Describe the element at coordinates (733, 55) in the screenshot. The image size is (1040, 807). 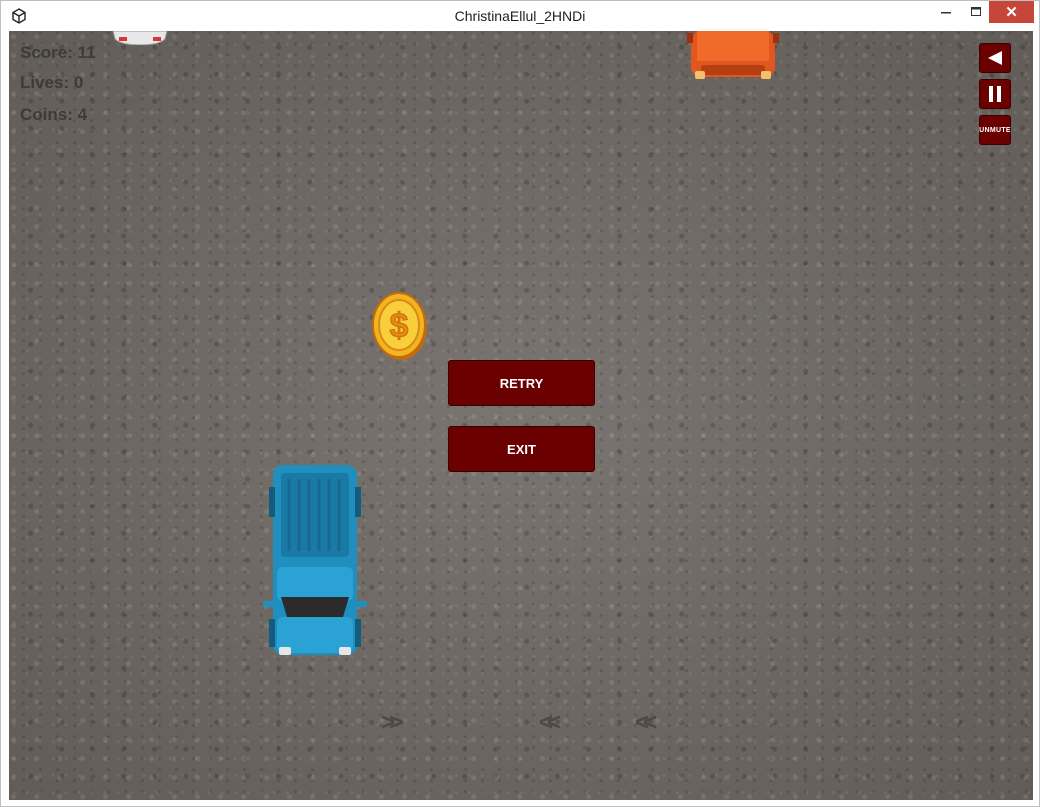
I see `orange-car-sprite` at that location.